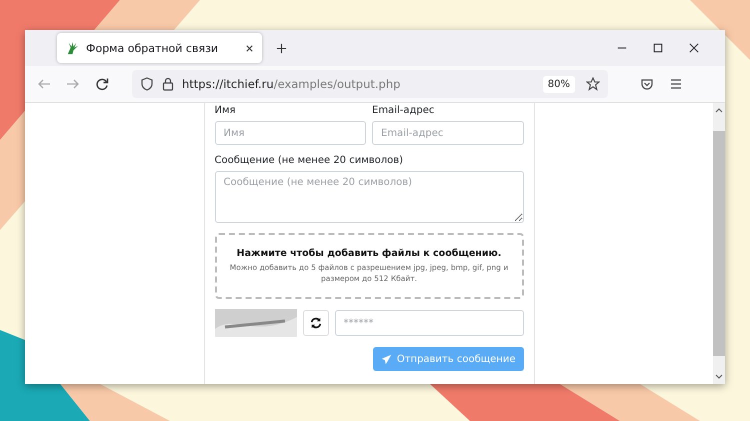  I want to click on refresh-icon, so click(316, 323).